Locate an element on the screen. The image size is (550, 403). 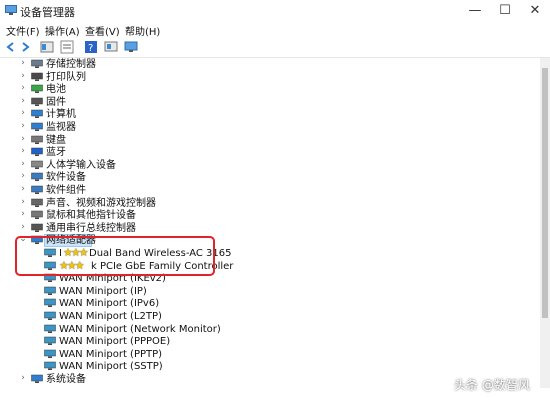
device-item: WAN Miniport (PPTP) is located at coordinates (269, 354).